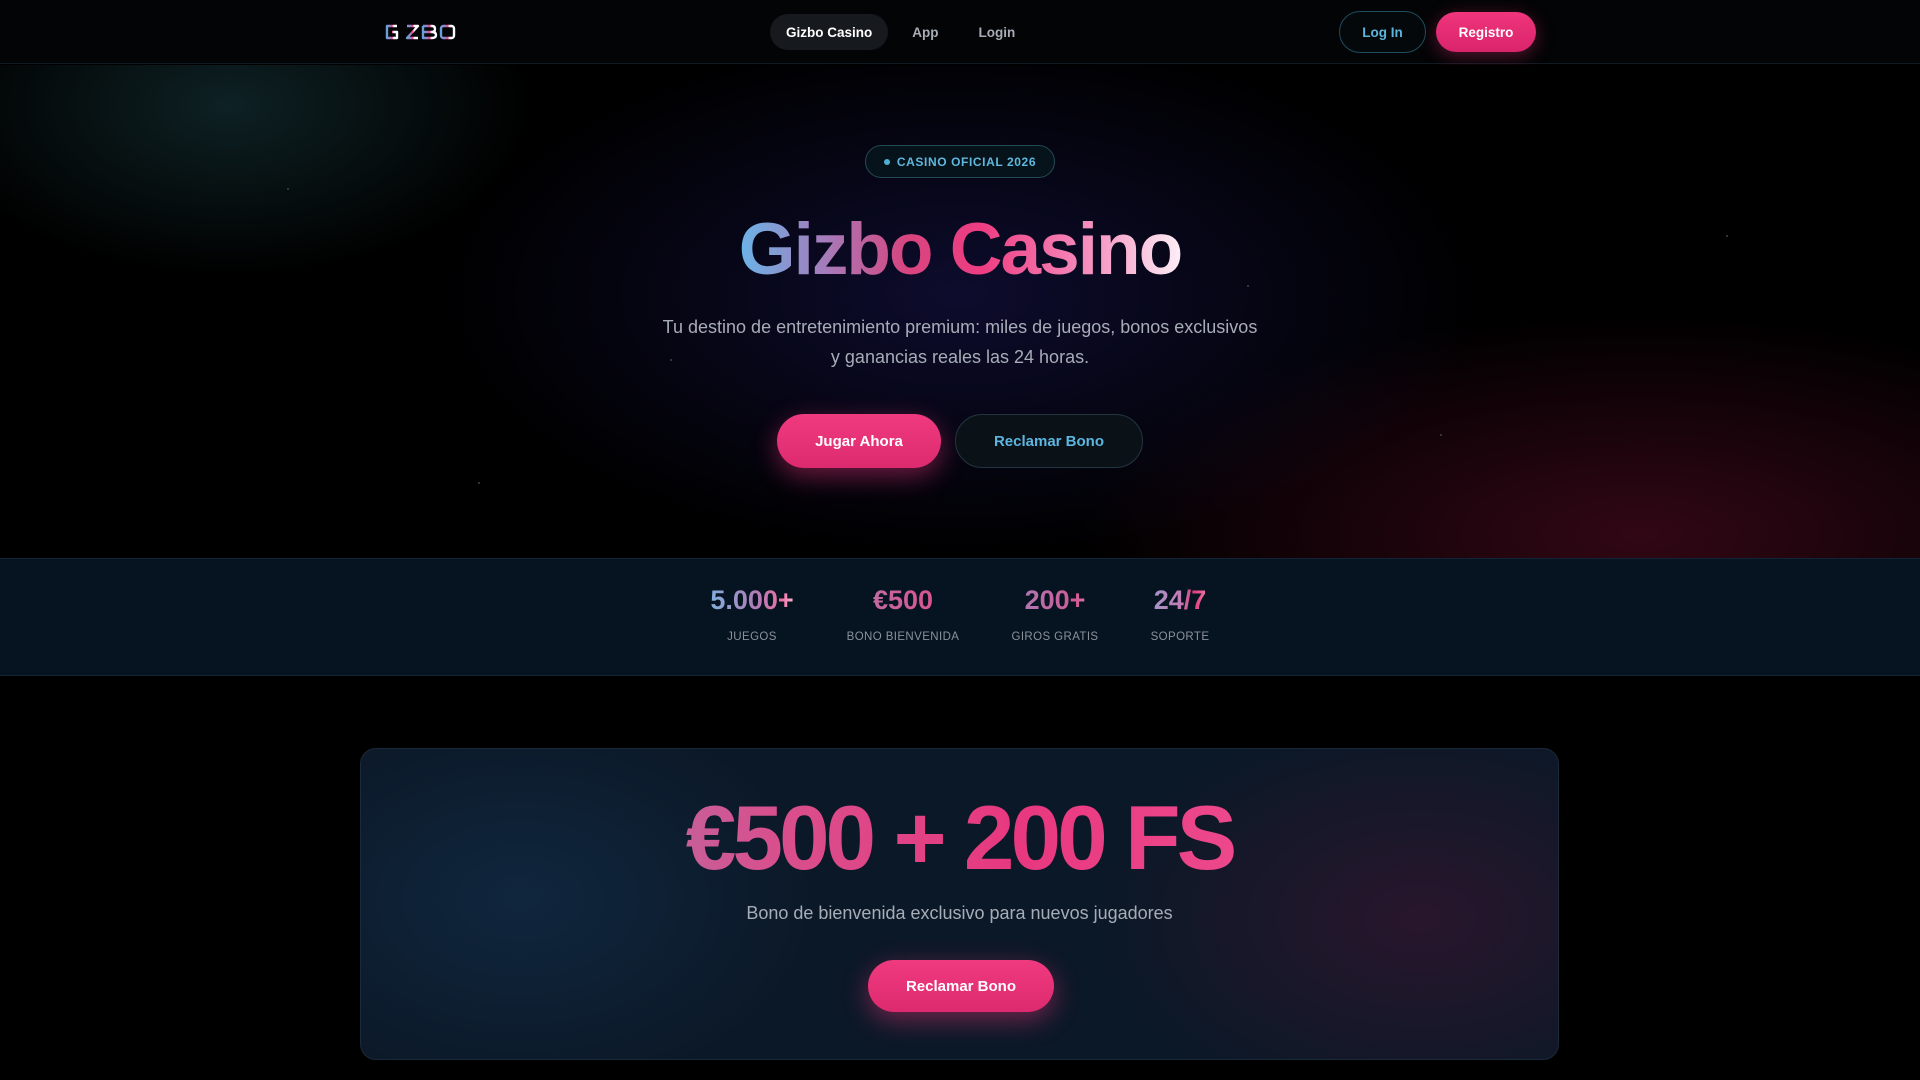 This screenshot has width=1920, height=1080. I want to click on stat-value: 200+, so click(1055, 600).